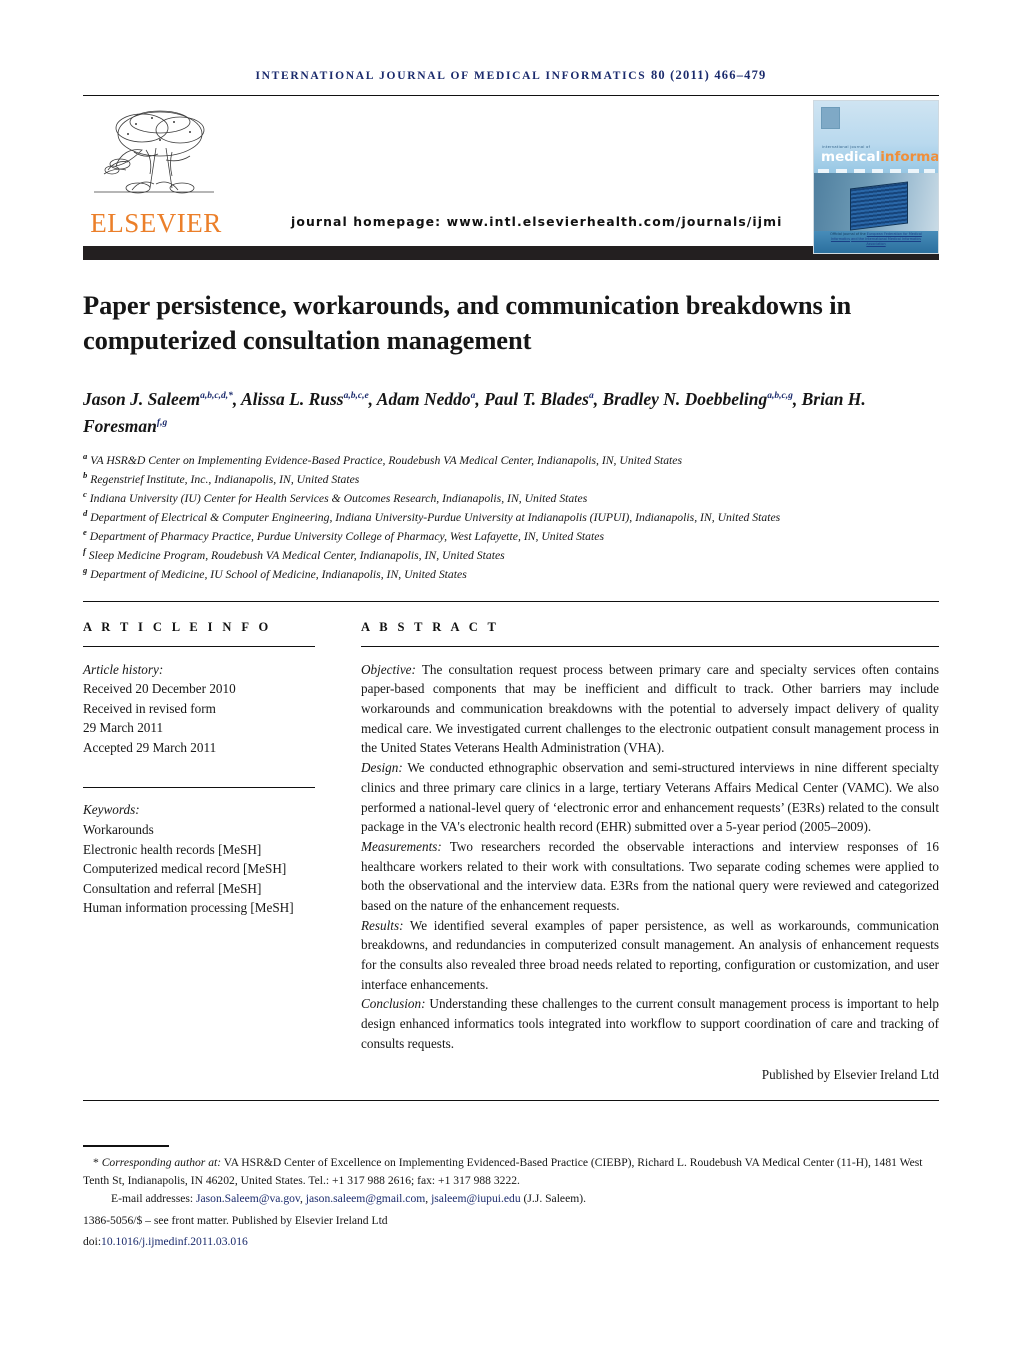 This screenshot has width=1020, height=1351. What do you see at coordinates (126, 1146) in the screenshot?
I see `footnote-rule` at bounding box center [126, 1146].